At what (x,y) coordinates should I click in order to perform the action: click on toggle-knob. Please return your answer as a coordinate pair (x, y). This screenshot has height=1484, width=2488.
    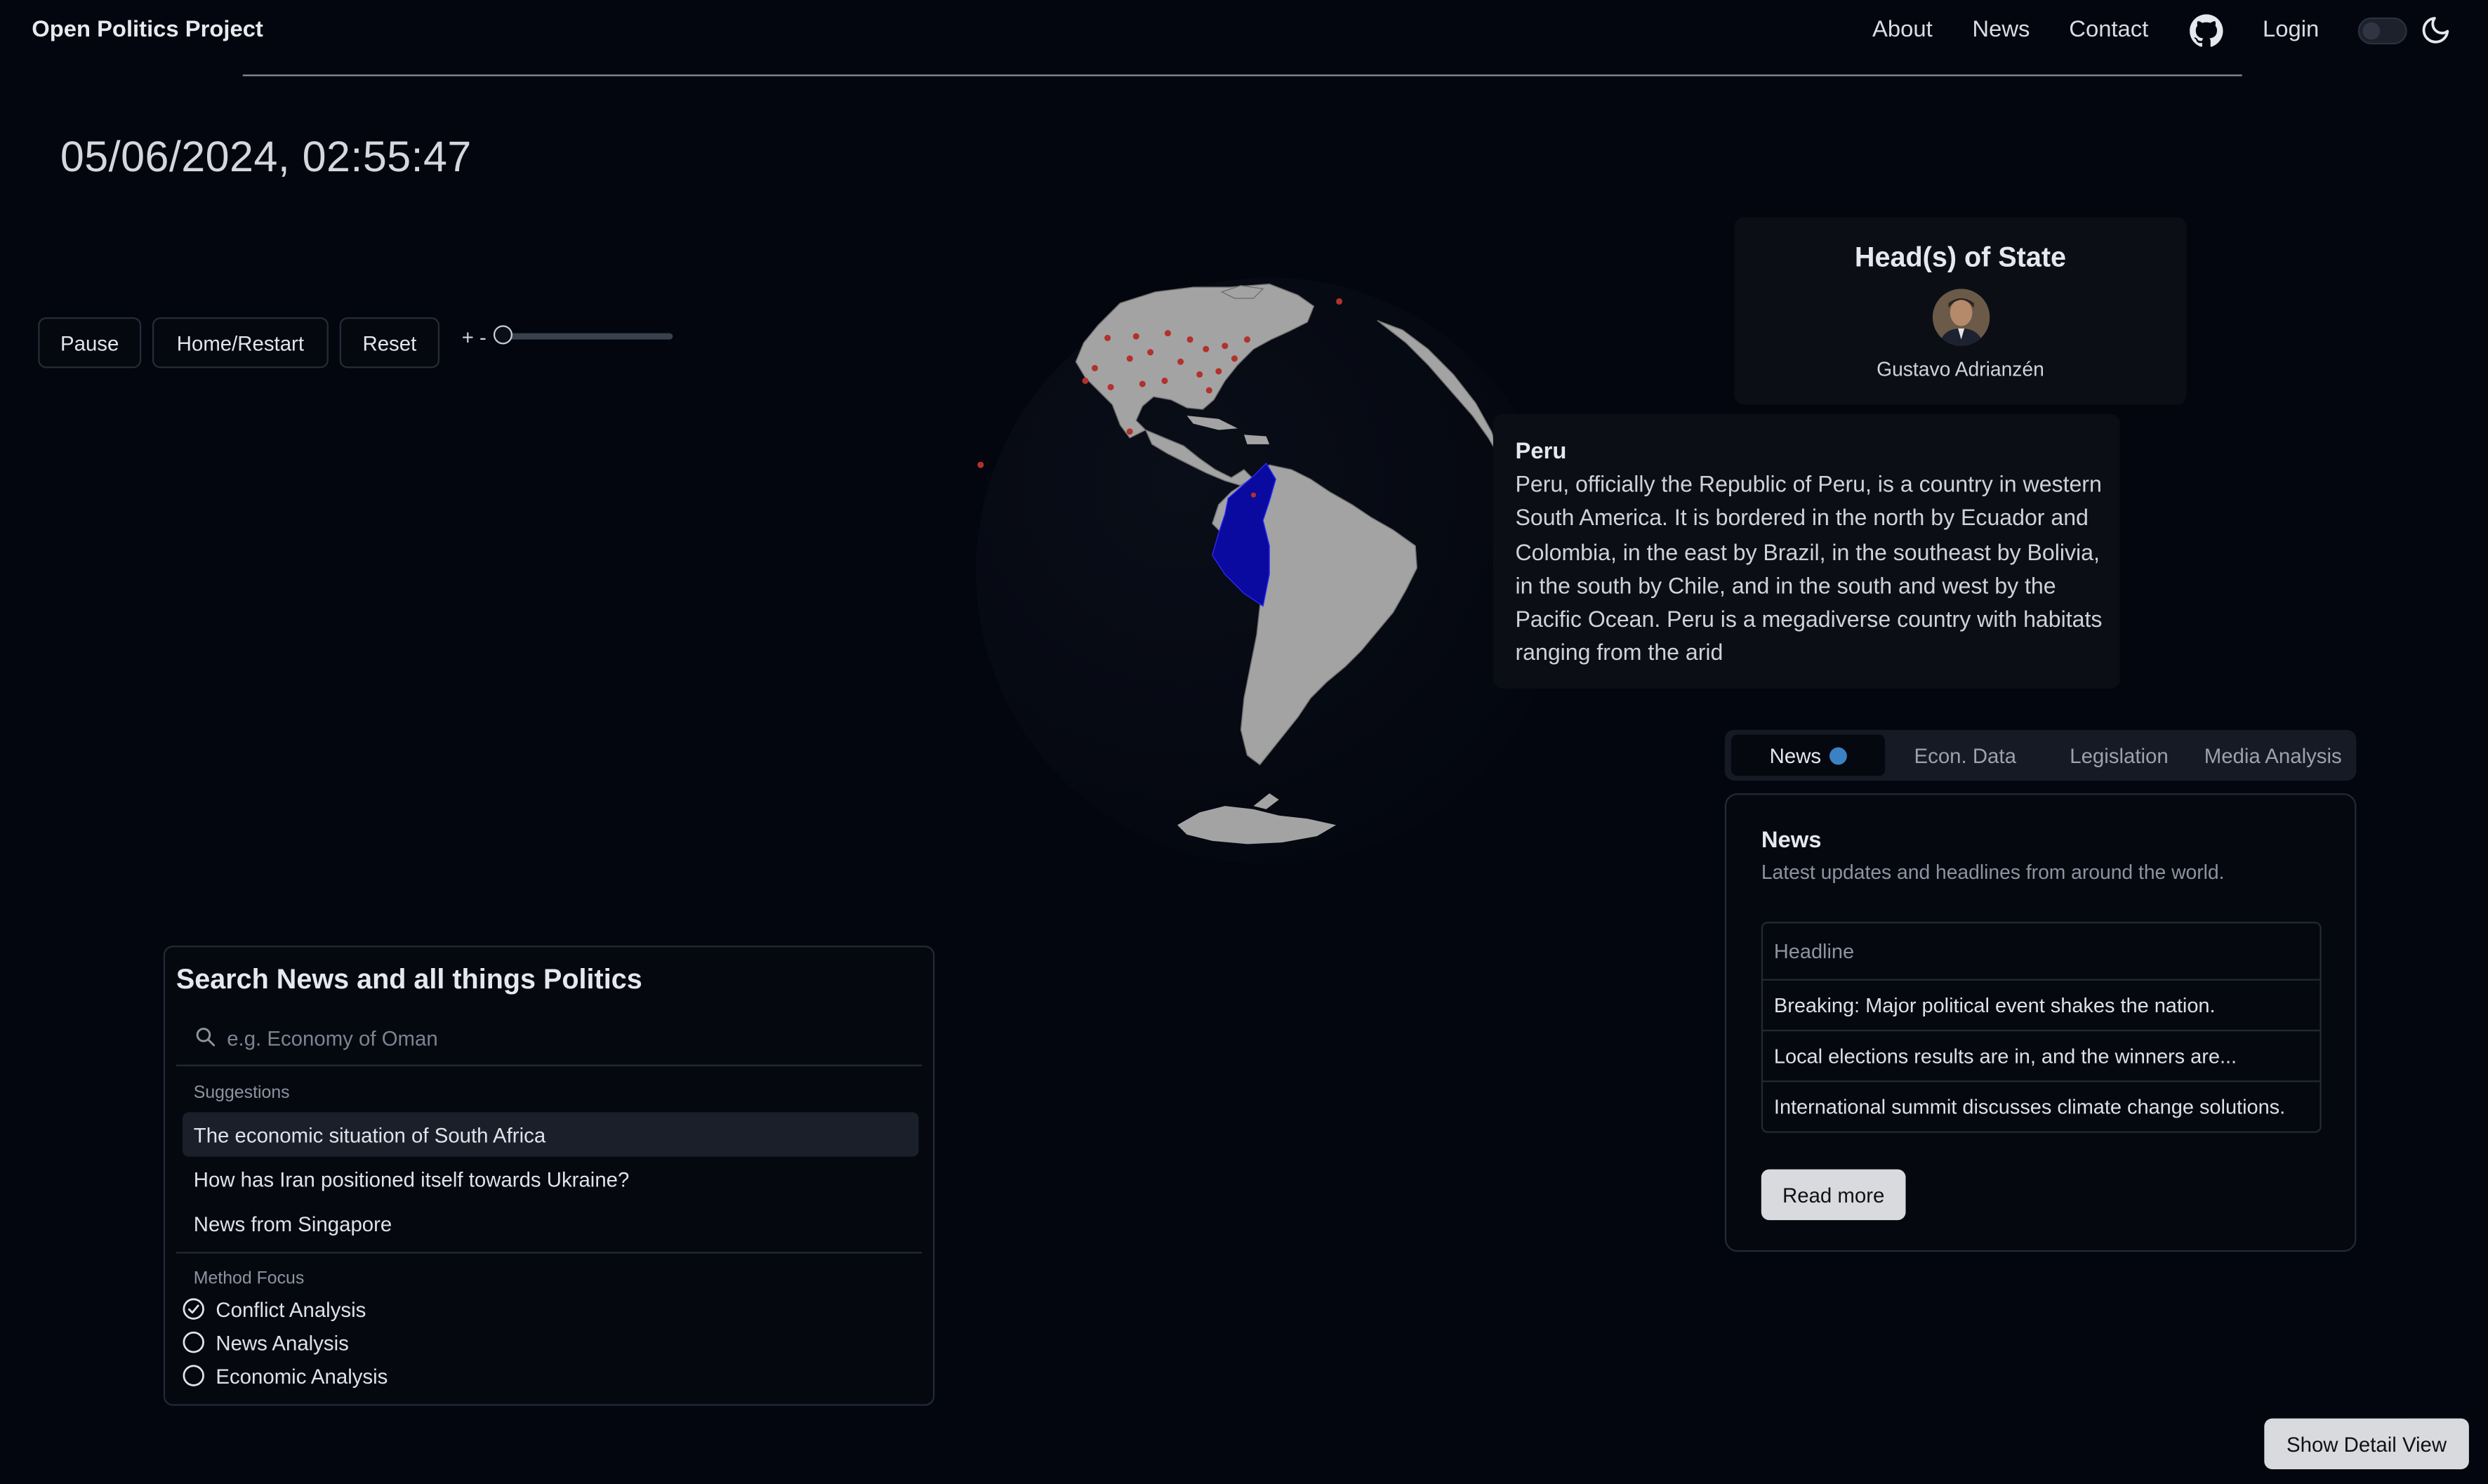
    Looking at the image, I should click on (2371, 31).